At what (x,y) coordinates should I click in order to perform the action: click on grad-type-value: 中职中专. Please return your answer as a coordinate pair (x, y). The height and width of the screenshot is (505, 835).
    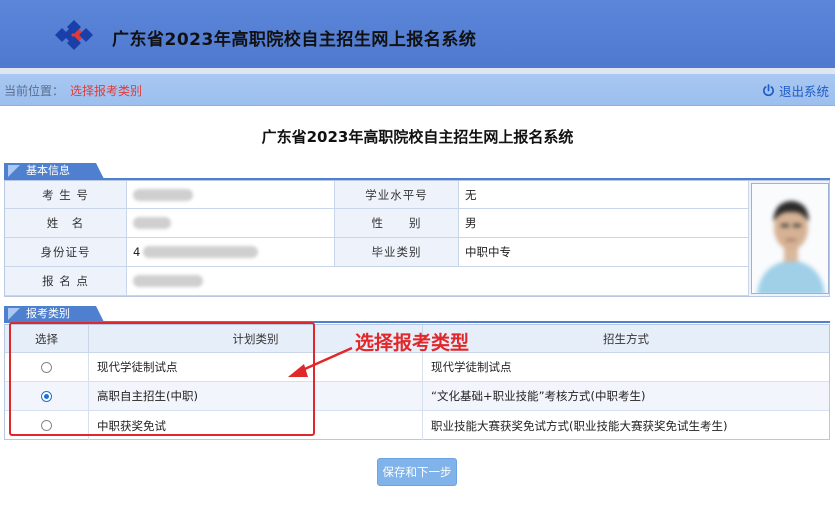
    Looking at the image, I should click on (604, 252).